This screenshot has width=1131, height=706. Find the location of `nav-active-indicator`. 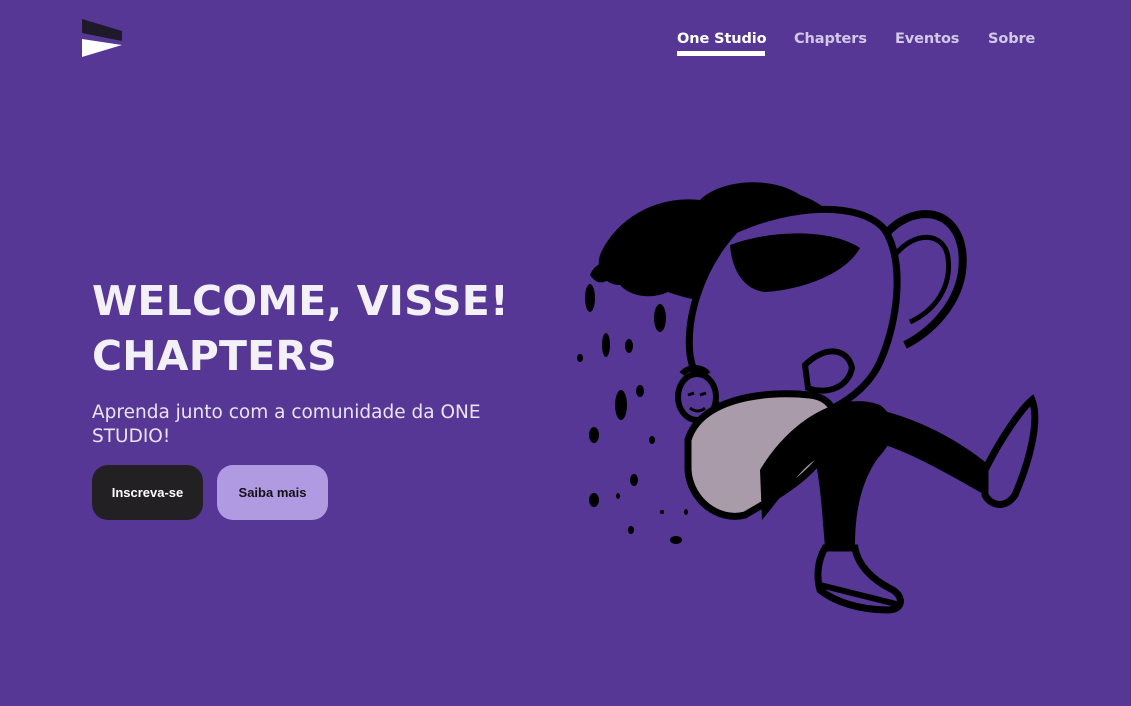

nav-active-indicator is located at coordinates (721, 53).